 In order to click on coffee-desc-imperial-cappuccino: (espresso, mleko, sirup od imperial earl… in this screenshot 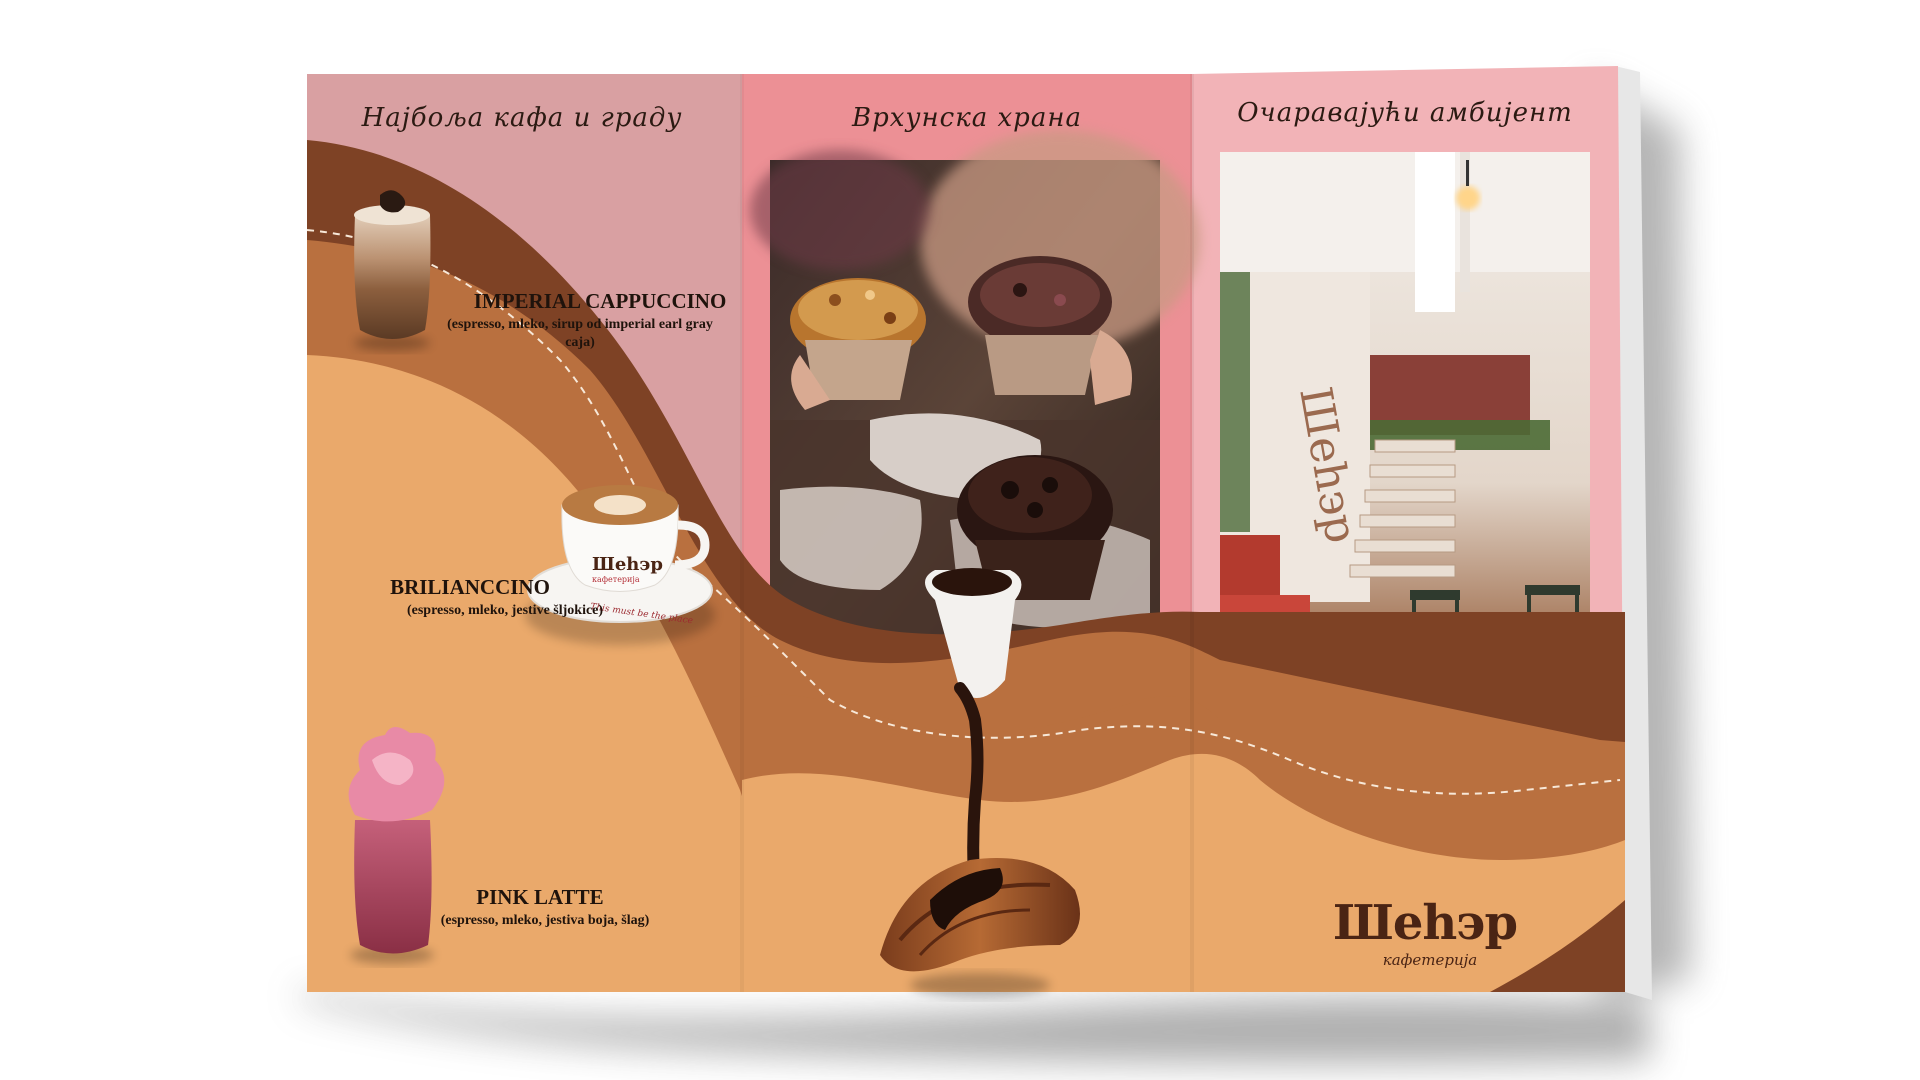, I will do `click(580, 333)`.